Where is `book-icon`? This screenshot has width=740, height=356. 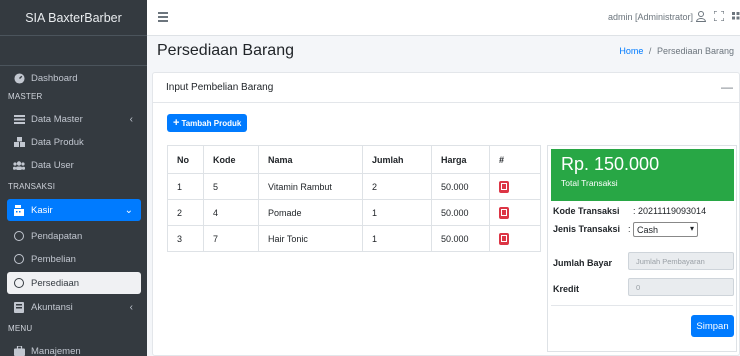 book-icon is located at coordinates (19, 307).